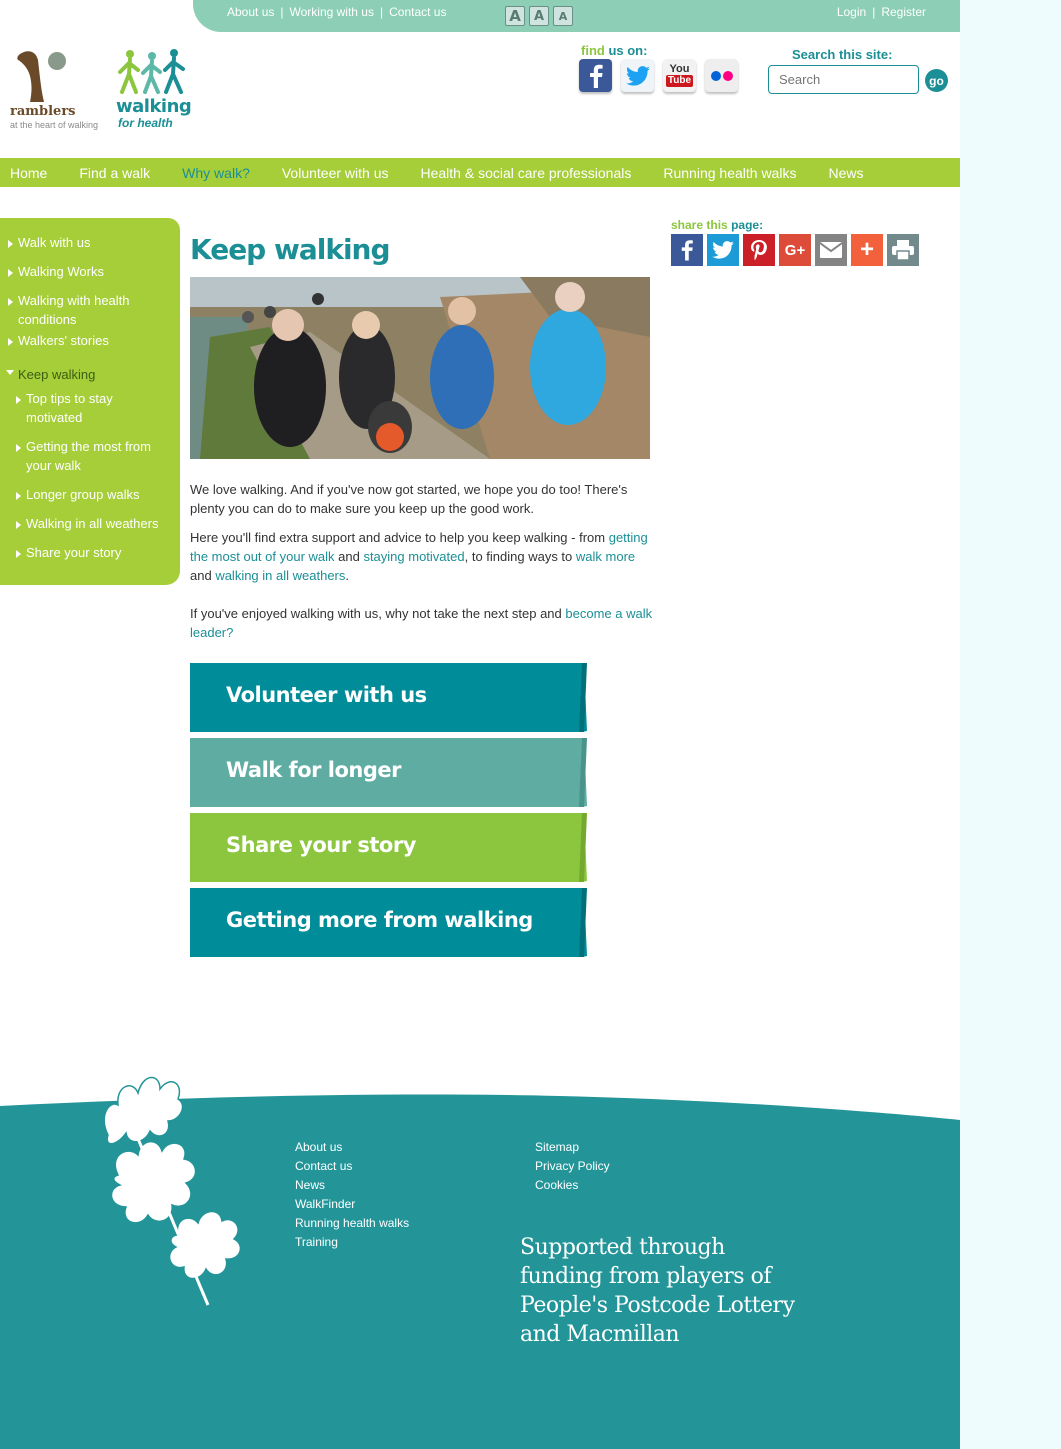  Describe the element at coordinates (154, 106) in the screenshot. I see `wfh-name: walking` at that location.